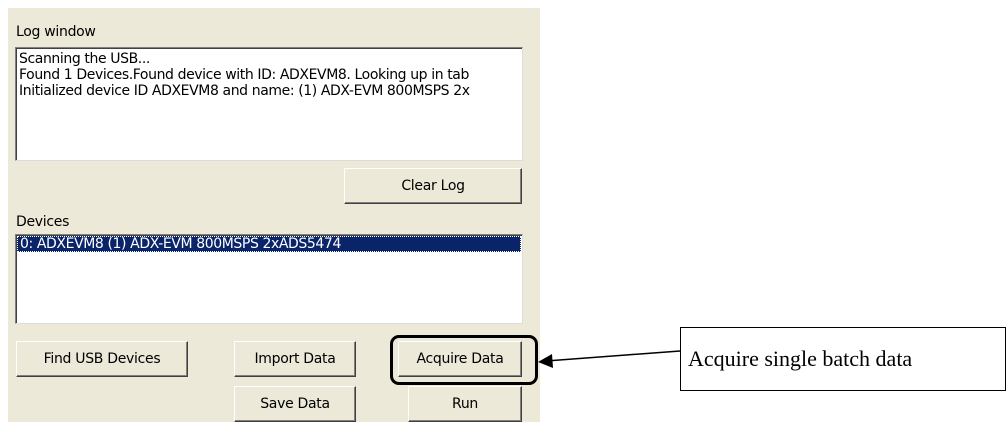 The width and height of the screenshot is (1006, 422). I want to click on callout-text: Acquire single batch data, so click(800, 358).